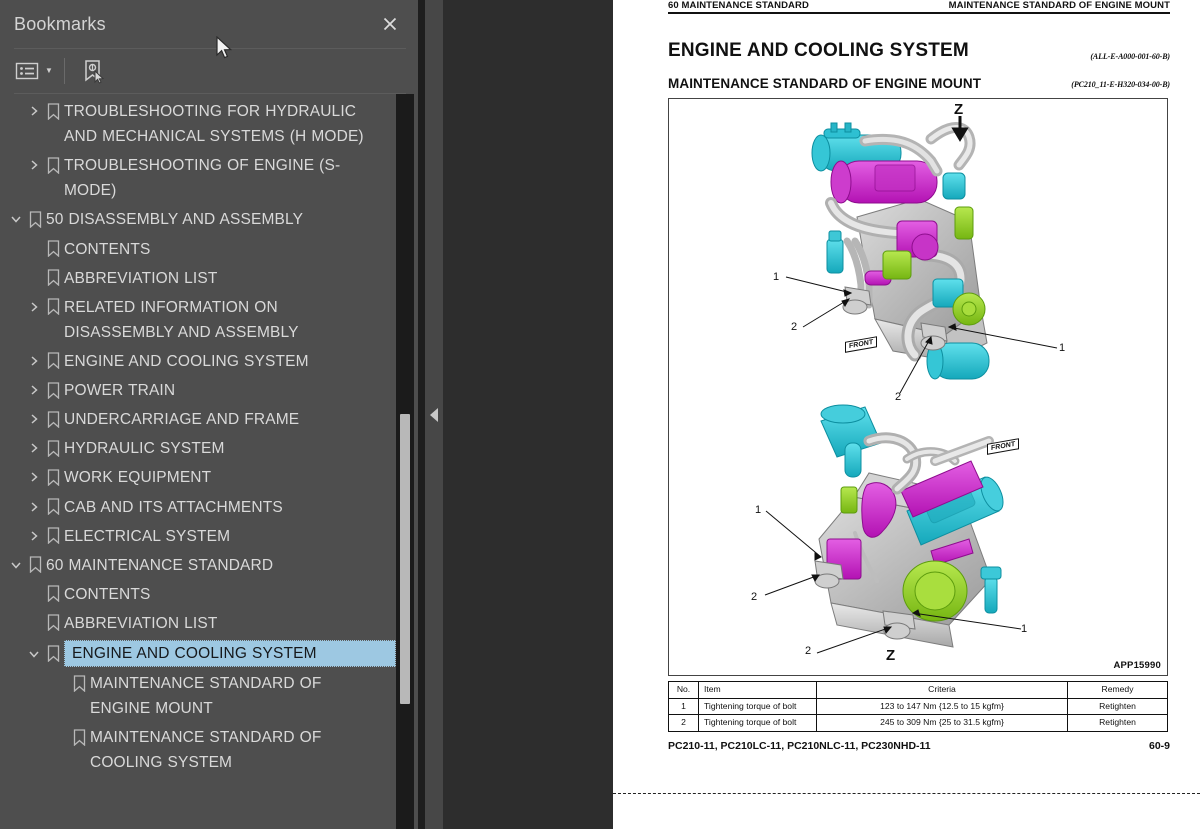 The image size is (1200, 829). Describe the element at coordinates (683, 690) in the screenshot. I see `table-header-no: No.` at that location.